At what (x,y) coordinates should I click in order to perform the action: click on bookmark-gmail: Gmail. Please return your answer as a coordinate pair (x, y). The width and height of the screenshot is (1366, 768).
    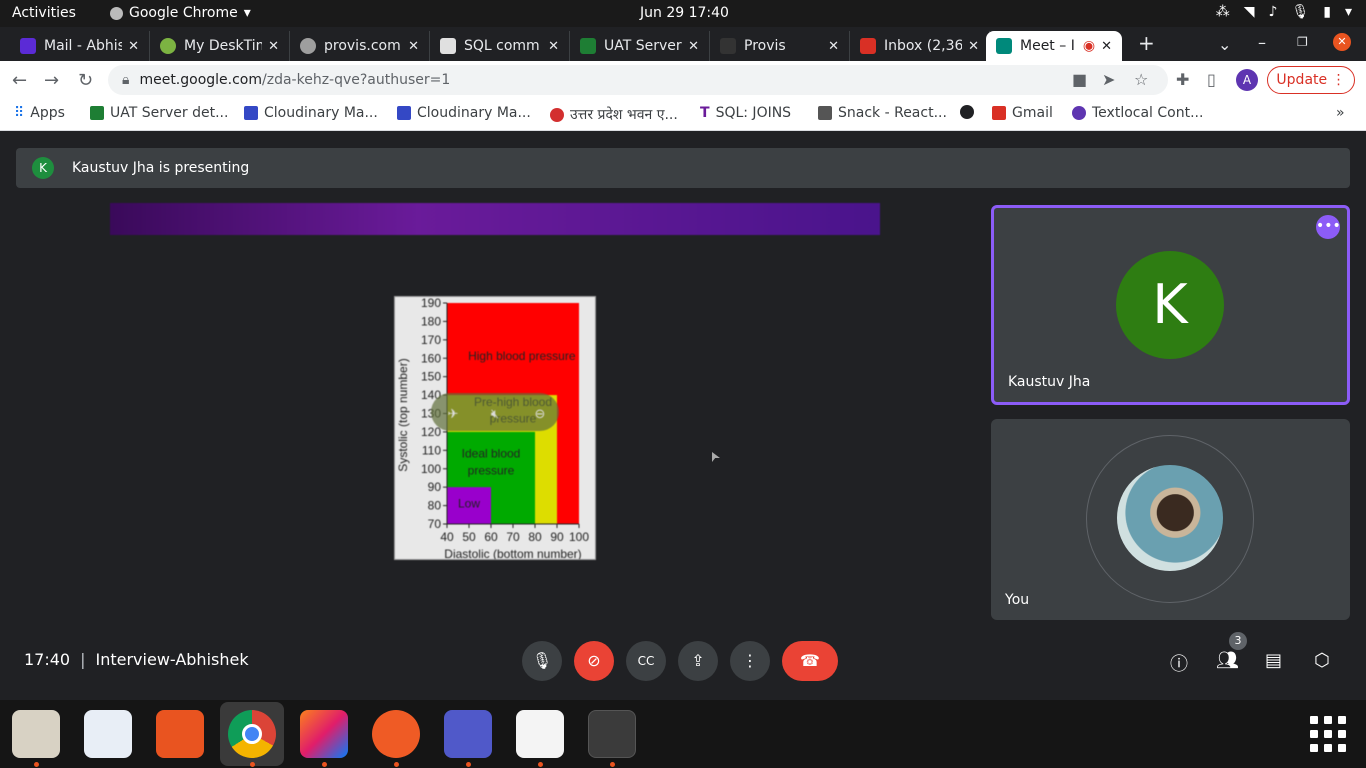
    Looking at the image, I should click on (1022, 113).